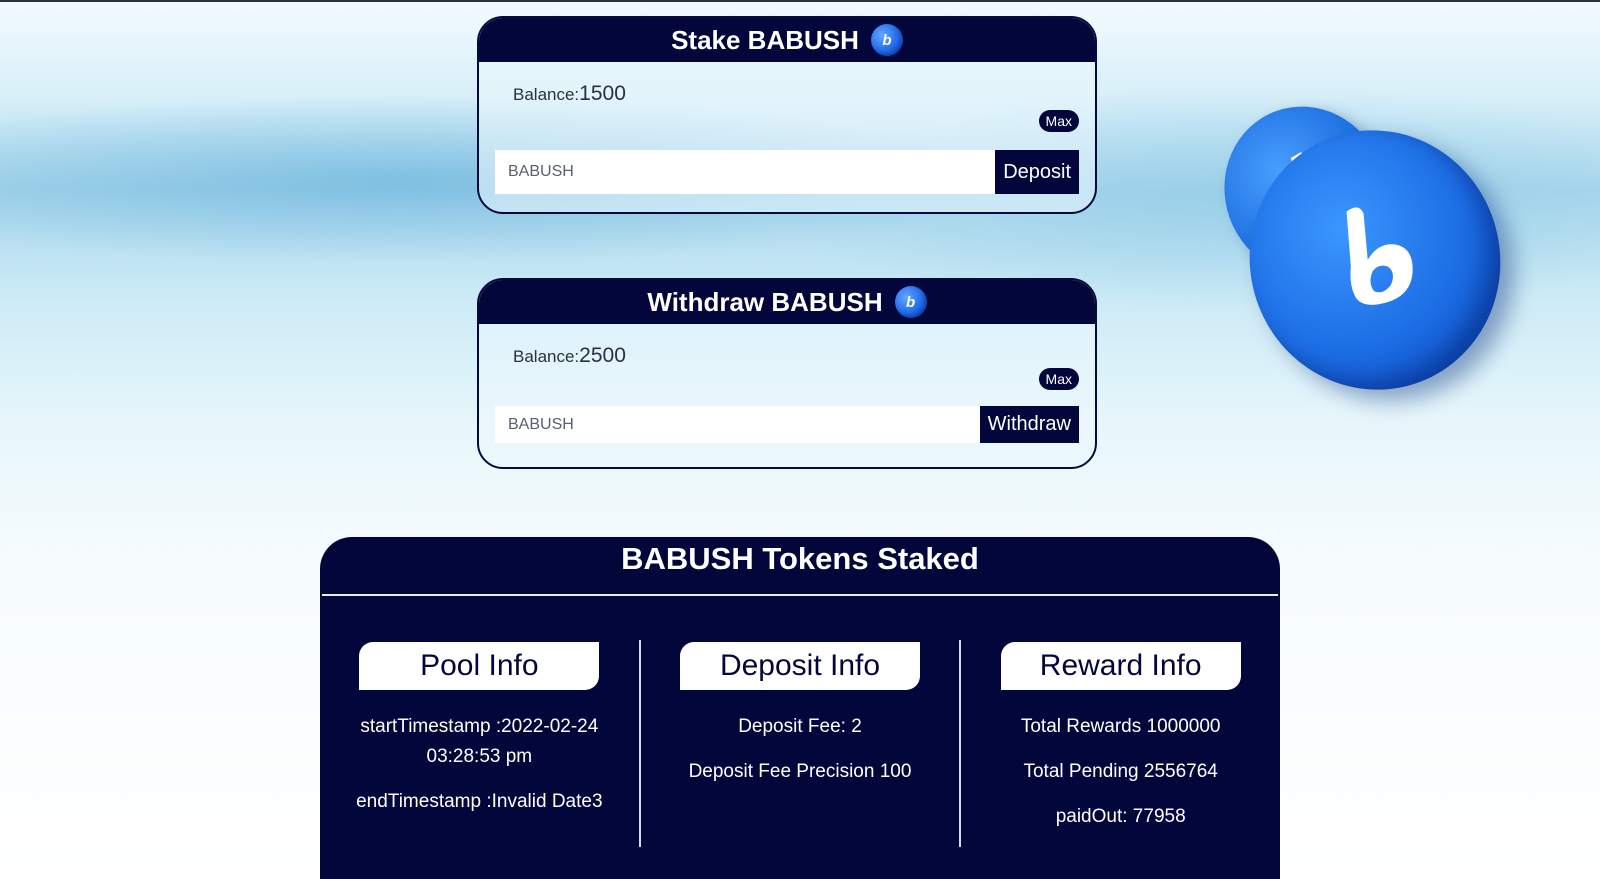  Describe the element at coordinates (800, 757) in the screenshot. I see `deposit-info-lines: Deposit Fee: 2 Deposit Fee Precision 100` at that location.